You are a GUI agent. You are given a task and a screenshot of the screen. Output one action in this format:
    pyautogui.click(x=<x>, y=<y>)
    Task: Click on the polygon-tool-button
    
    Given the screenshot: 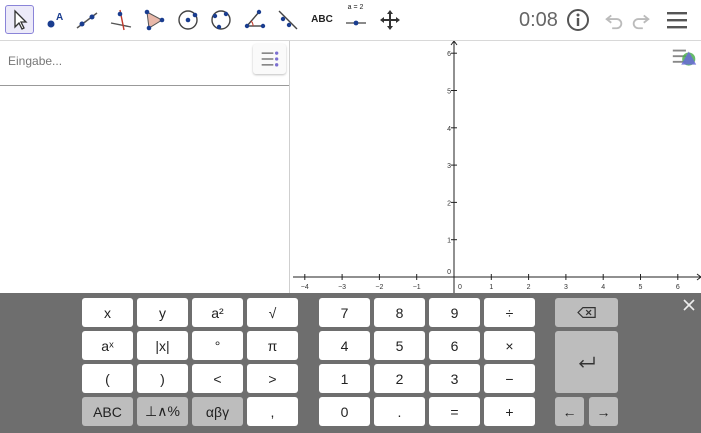 What is the action you would take?
    pyautogui.click(x=153, y=19)
    